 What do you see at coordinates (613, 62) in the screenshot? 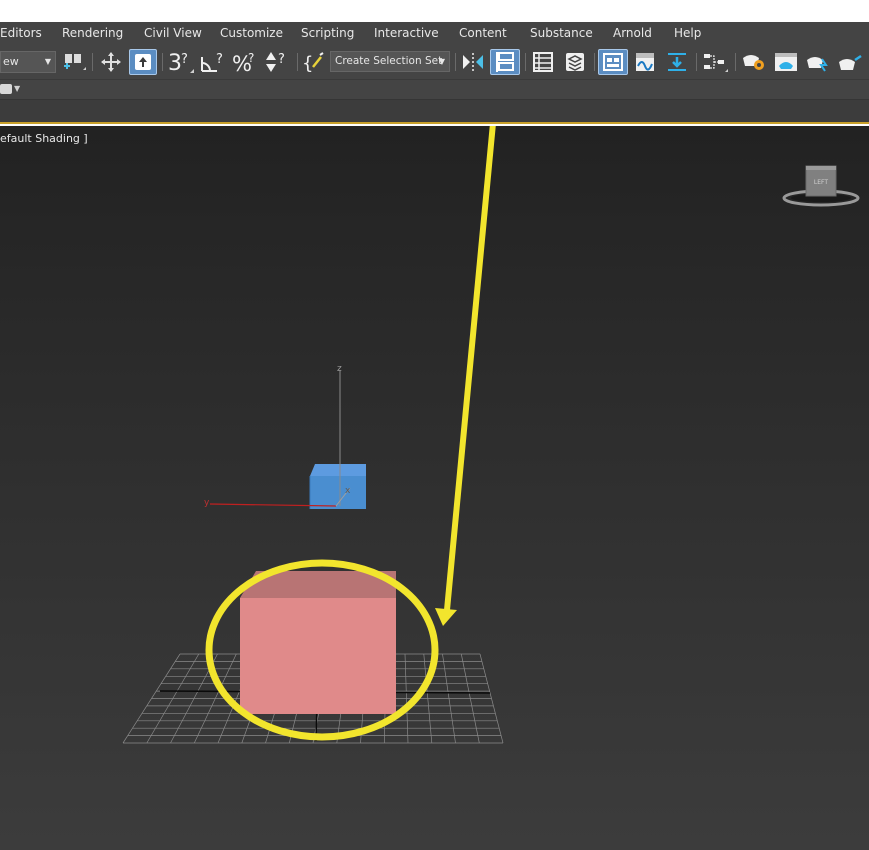
I see `toggle-ribbon-icon` at bounding box center [613, 62].